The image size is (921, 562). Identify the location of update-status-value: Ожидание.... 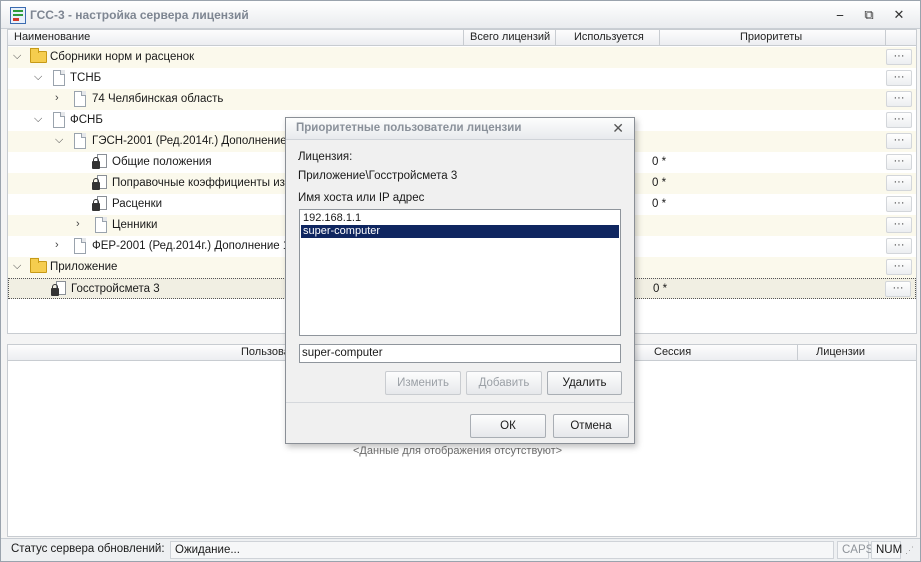
(502, 550).